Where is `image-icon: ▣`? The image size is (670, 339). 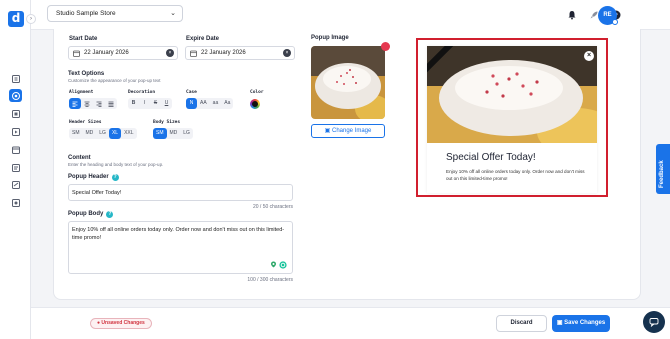
image-icon: ▣ is located at coordinates (328, 131).